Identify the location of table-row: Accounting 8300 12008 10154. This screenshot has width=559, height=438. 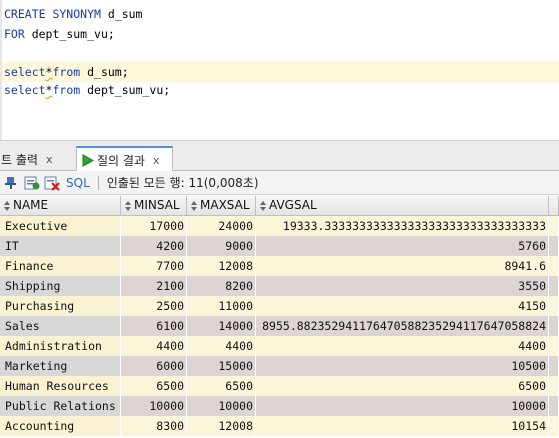
(279, 426).